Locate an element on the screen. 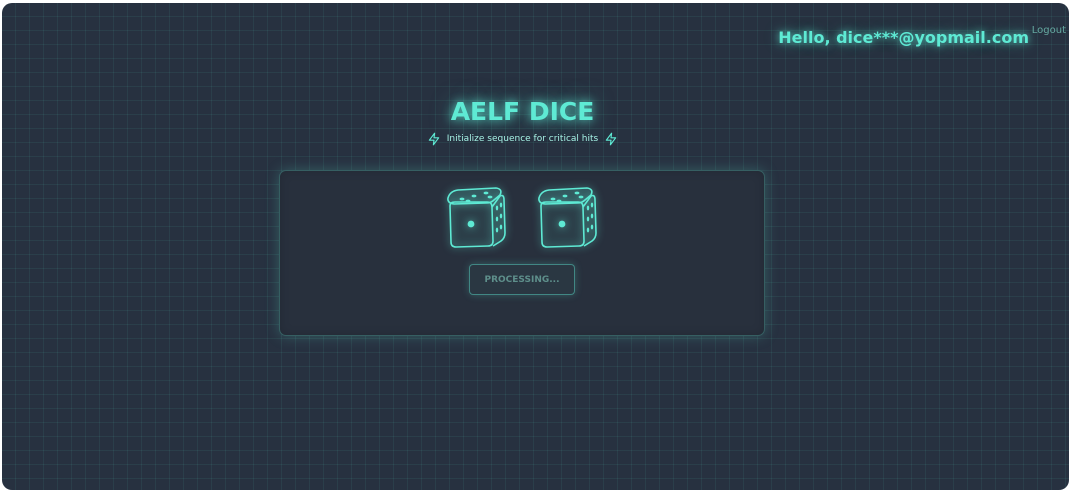 This screenshot has width=1071, height=492. subtitle-row: Initialize sequence for critical hits is located at coordinates (522, 139).